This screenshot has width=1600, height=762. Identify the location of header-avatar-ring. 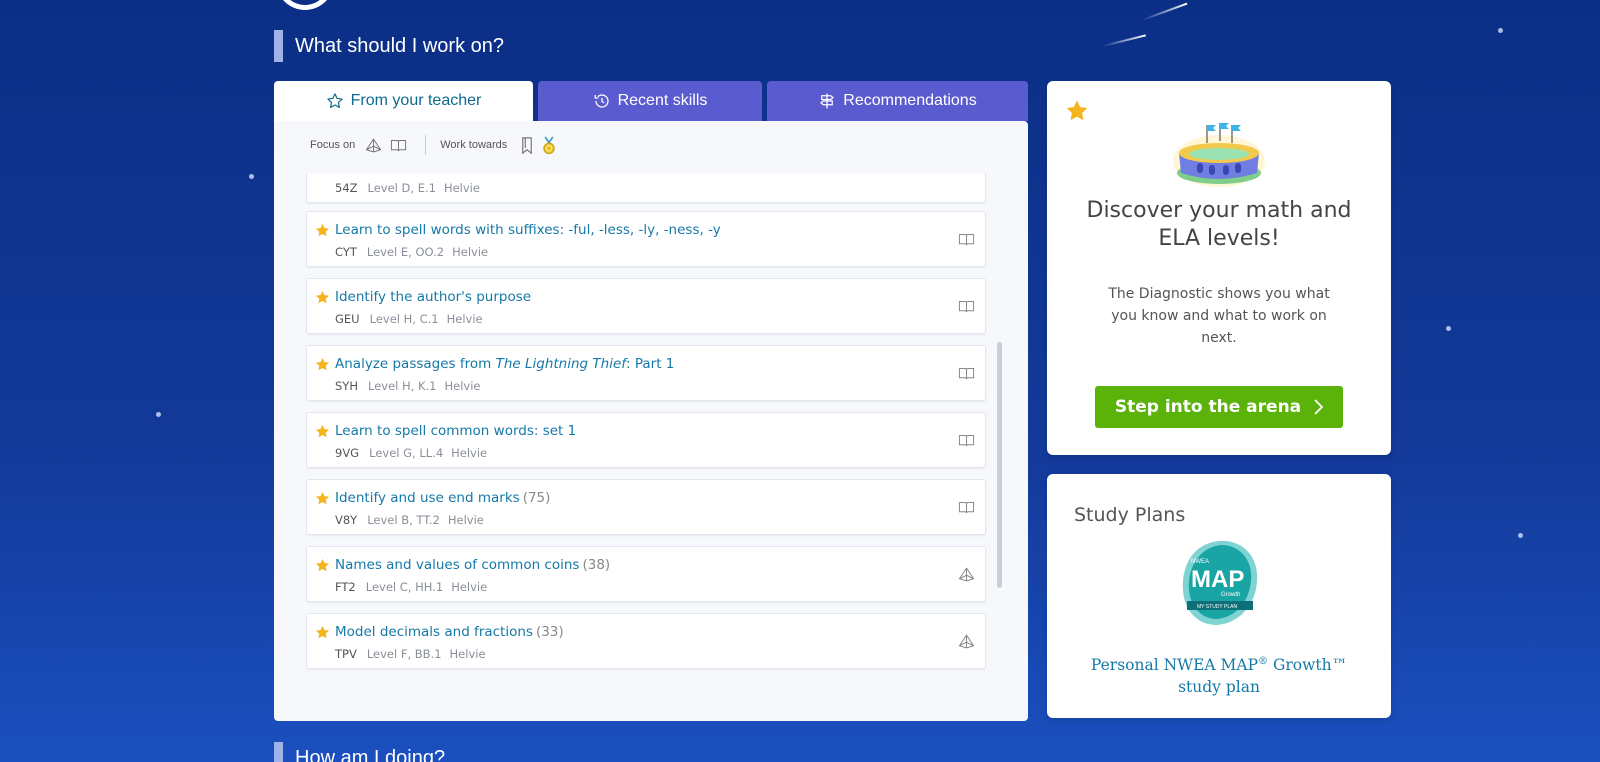
(305, 5).